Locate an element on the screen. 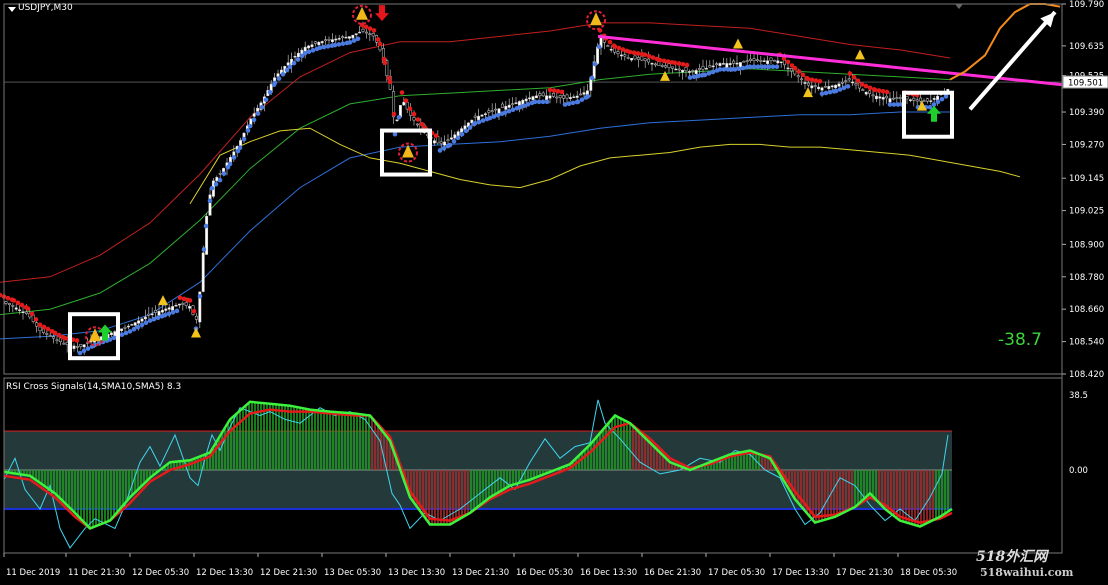 Image resolution: width=1108 pixels, height=585 pixels. dropdown-triangle-icon is located at coordinates (12, 9).